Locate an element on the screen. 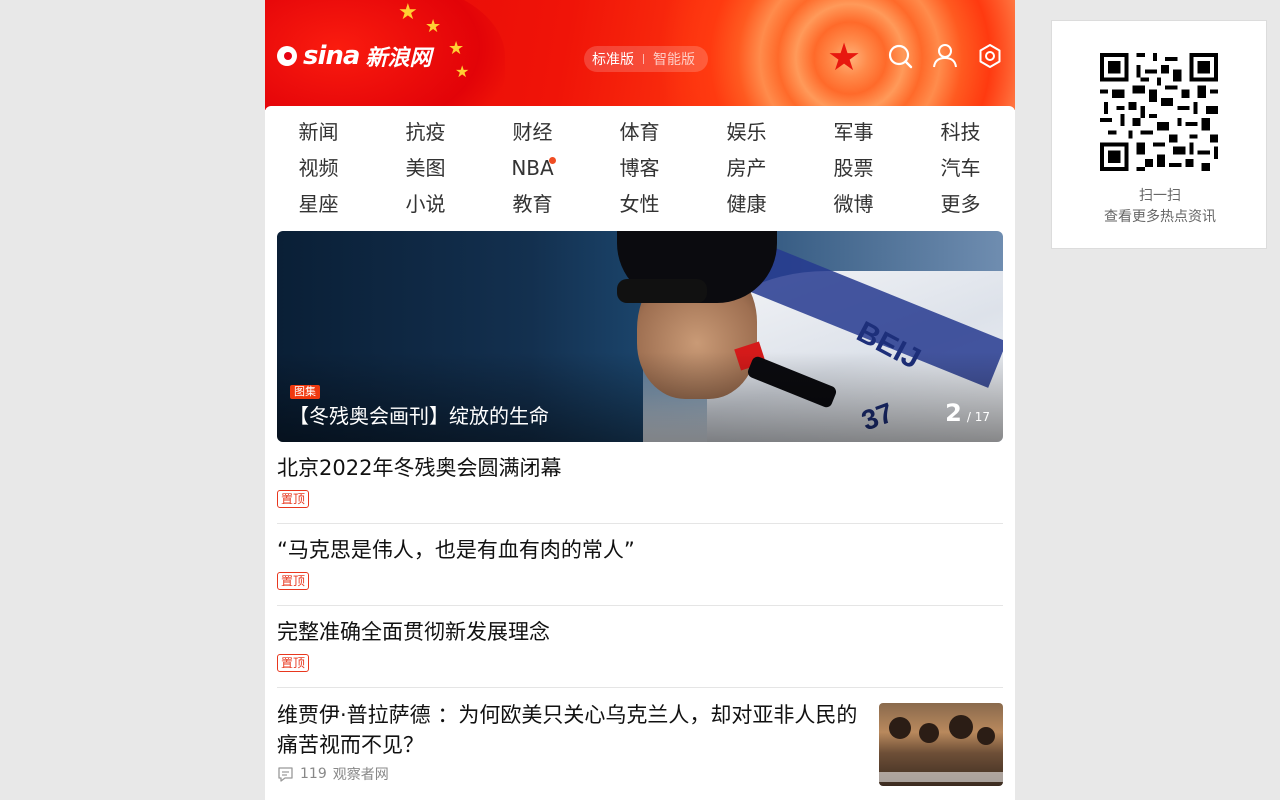 This screenshot has height=800, width=1280. qr-panel: 扫一扫 查看更多热点资讯 is located at coordinates (1159, 134).